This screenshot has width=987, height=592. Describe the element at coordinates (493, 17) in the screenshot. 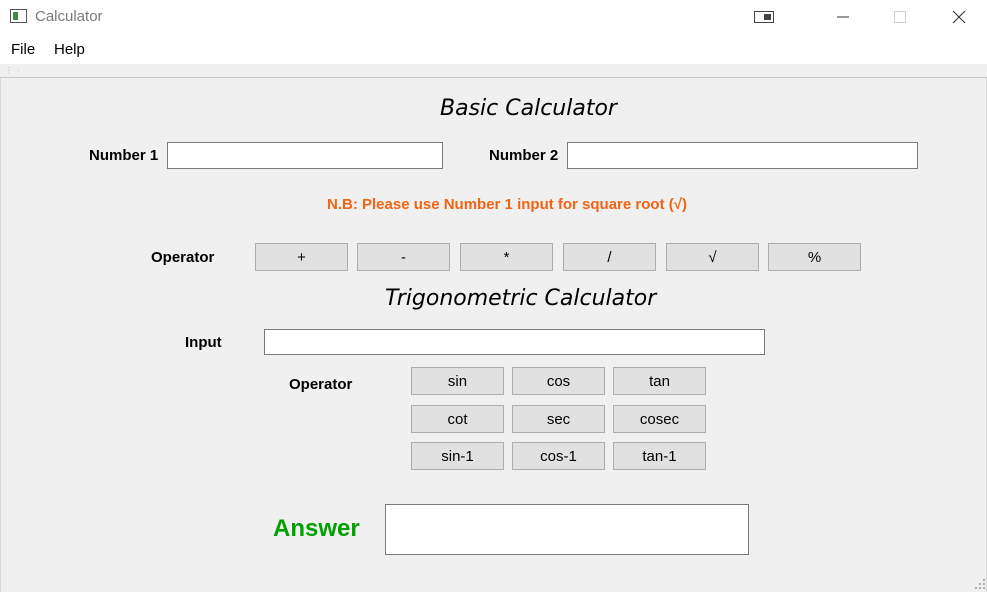

I see `title-bar: Calculator` at that location.